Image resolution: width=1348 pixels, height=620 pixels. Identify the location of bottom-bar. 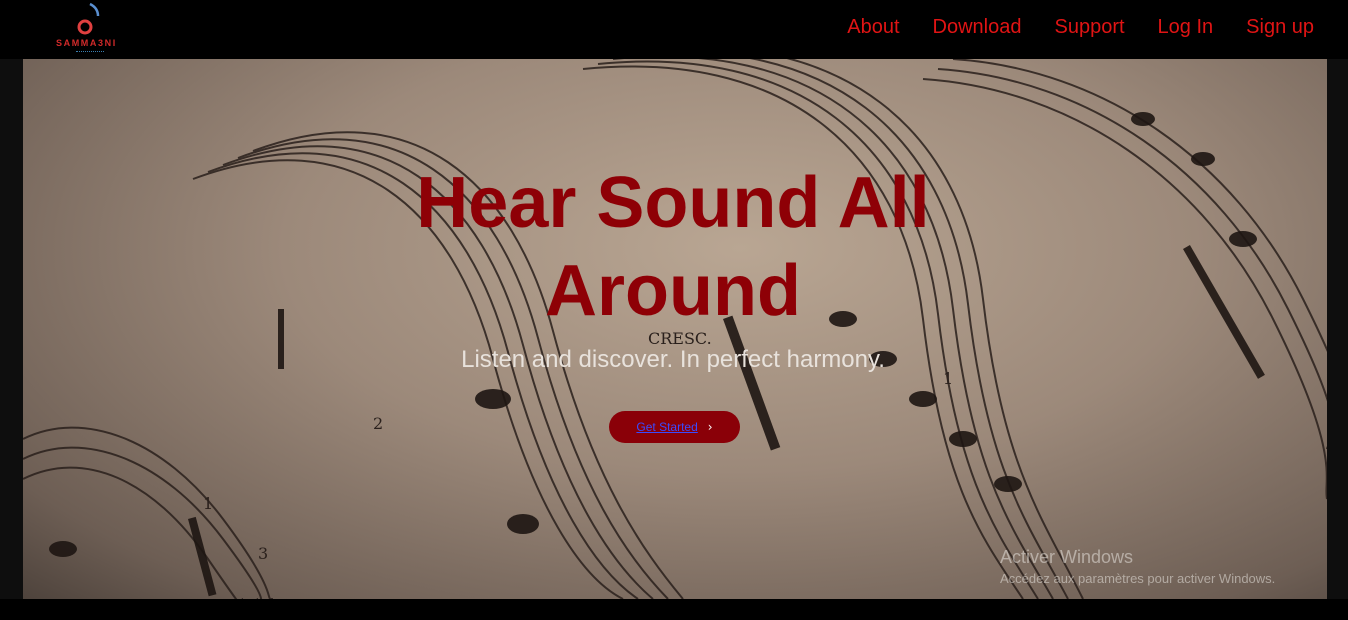
(674, 609).